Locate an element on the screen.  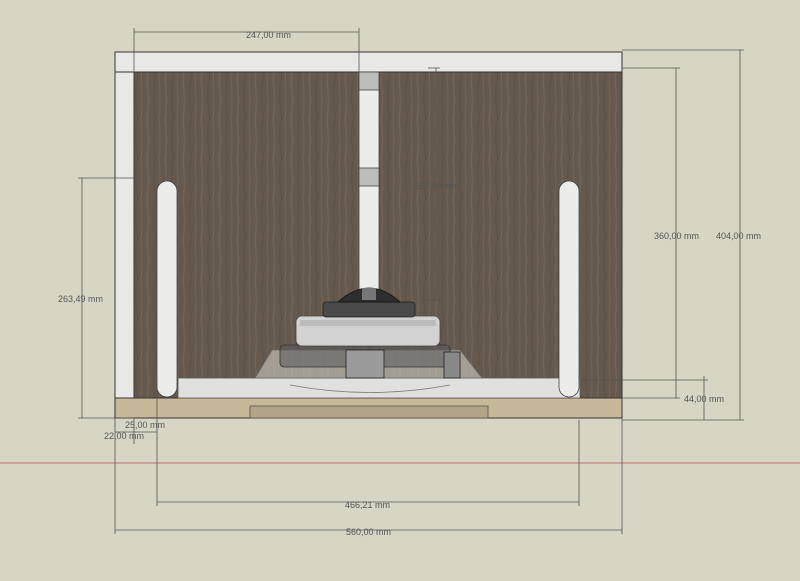
base-plinth is located at coordinates (369, 412).